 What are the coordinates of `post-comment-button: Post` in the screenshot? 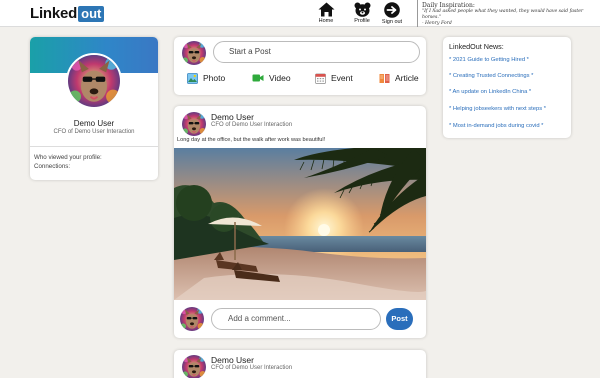 It's located at (399, 319).